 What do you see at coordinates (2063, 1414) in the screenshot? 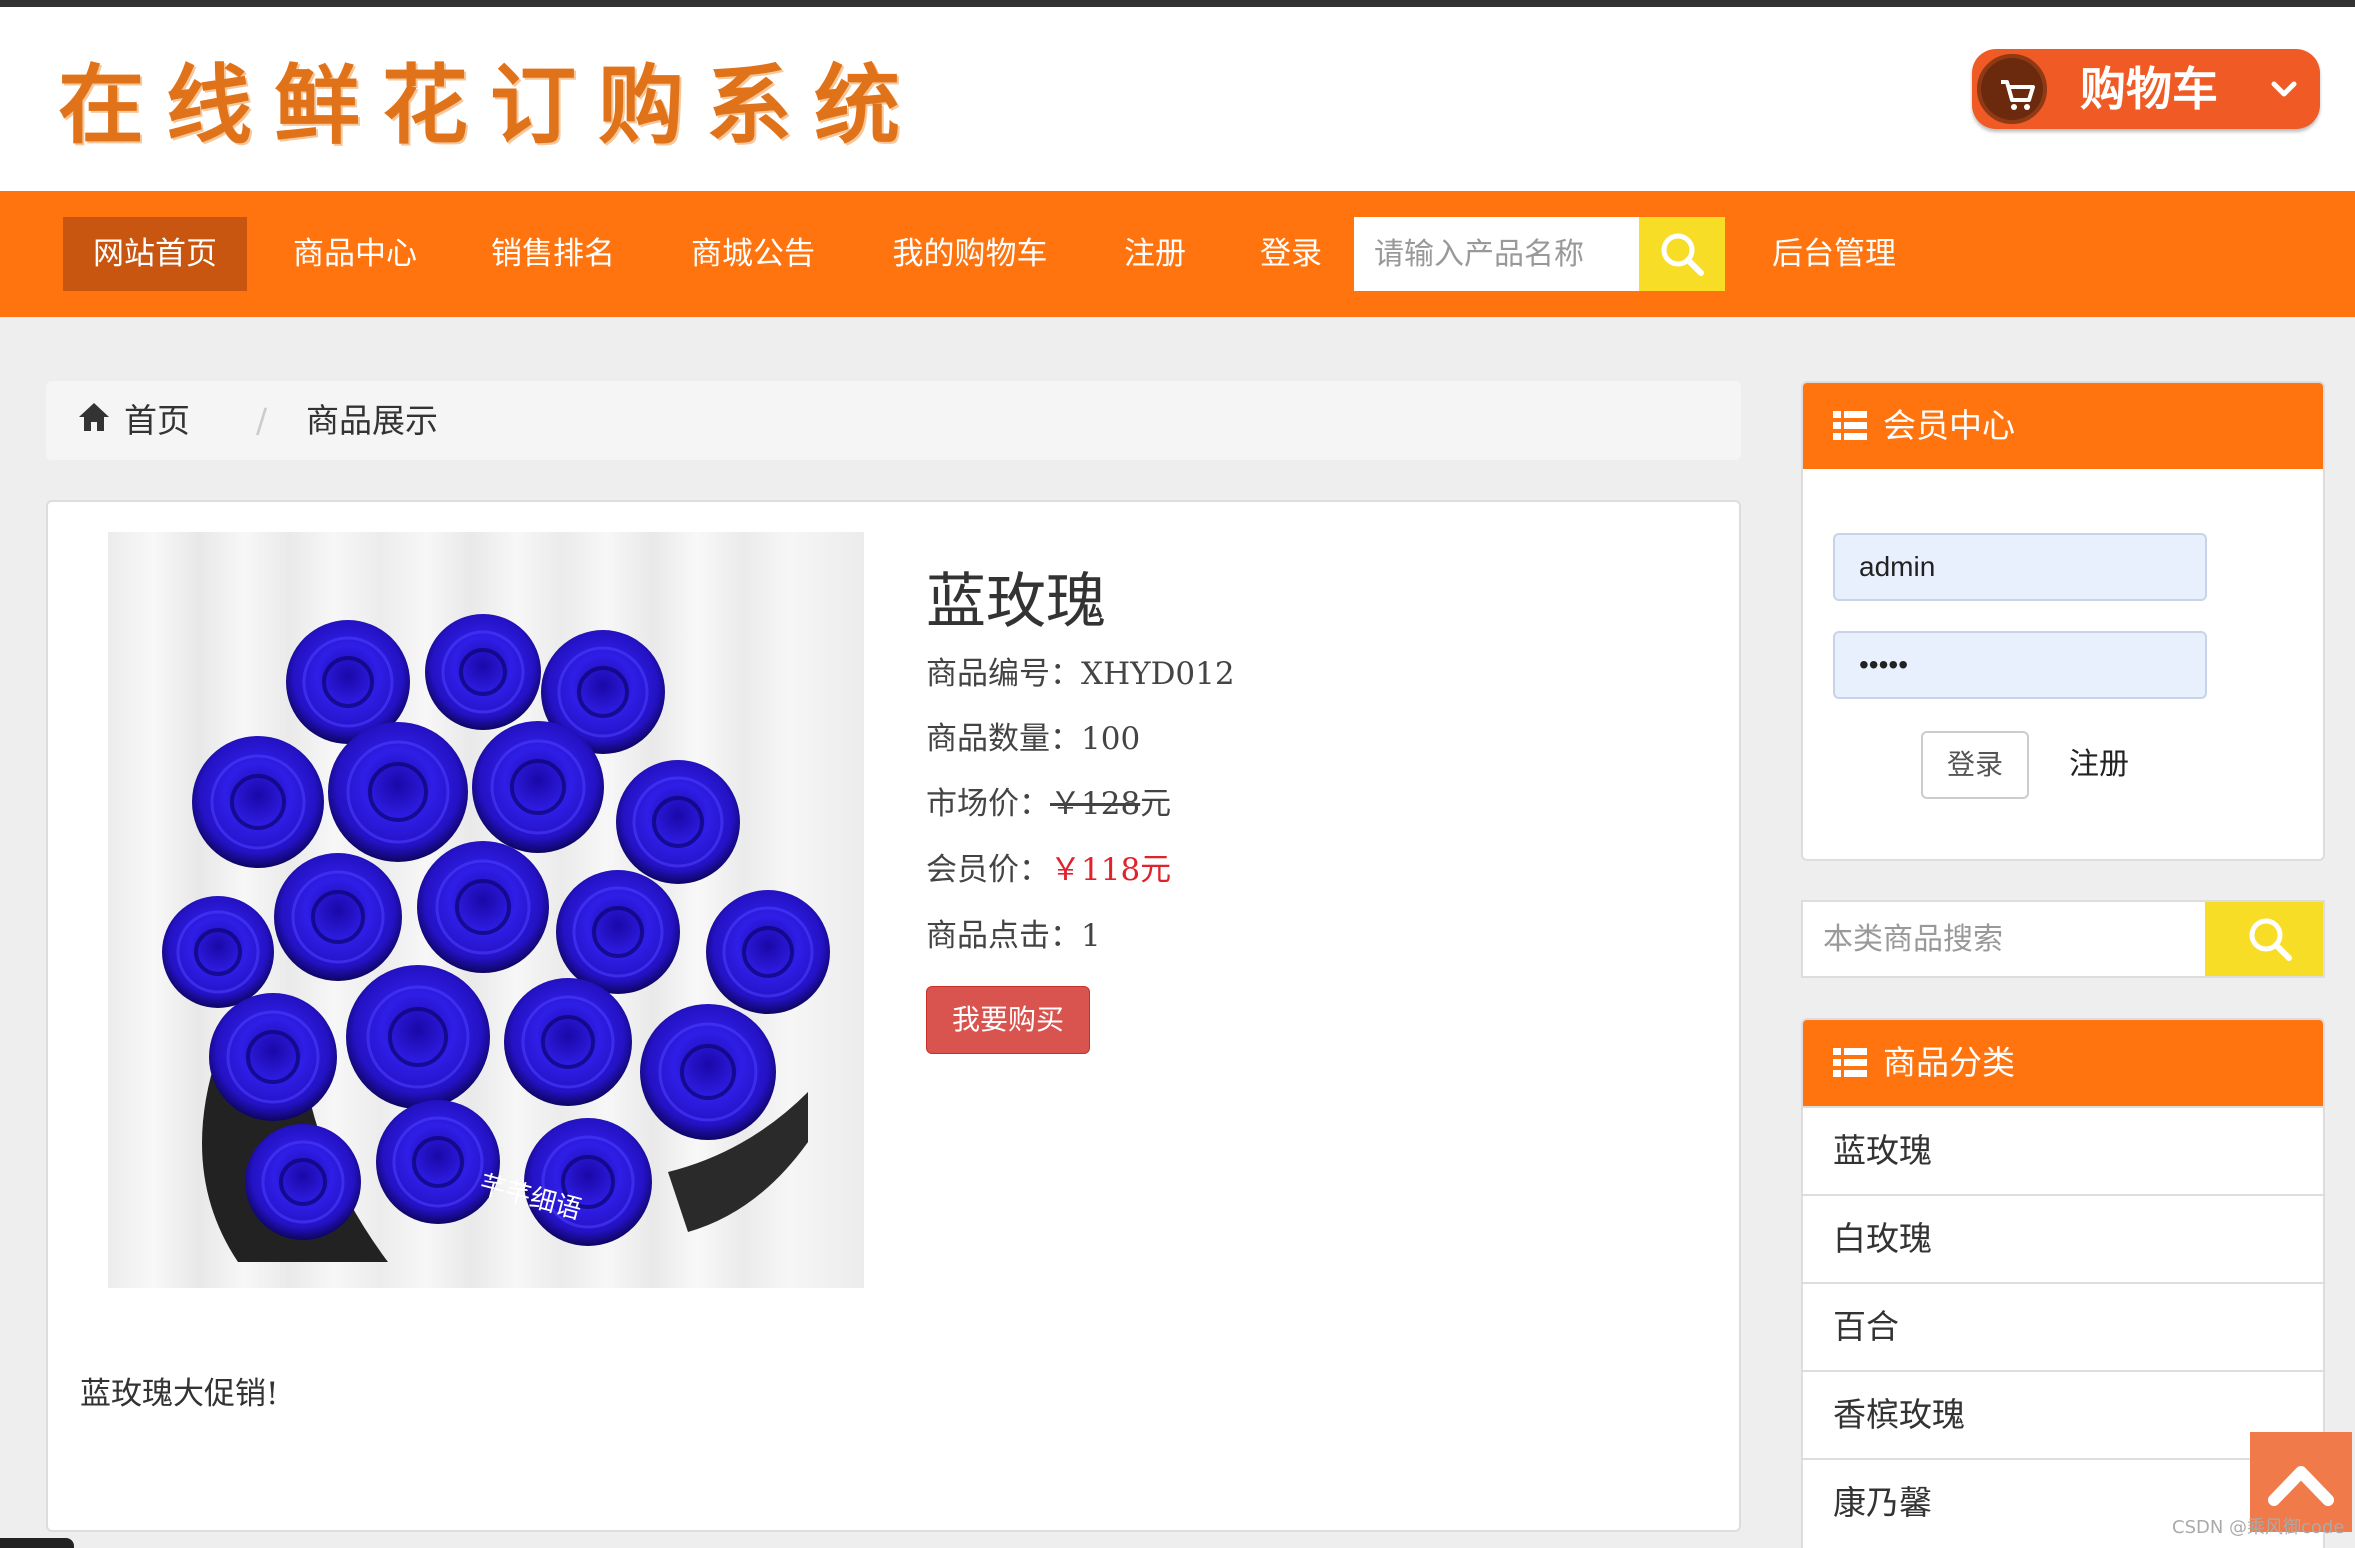
I see `category-item: 香槟玫瑰` at bounding box center [2063, 1414].